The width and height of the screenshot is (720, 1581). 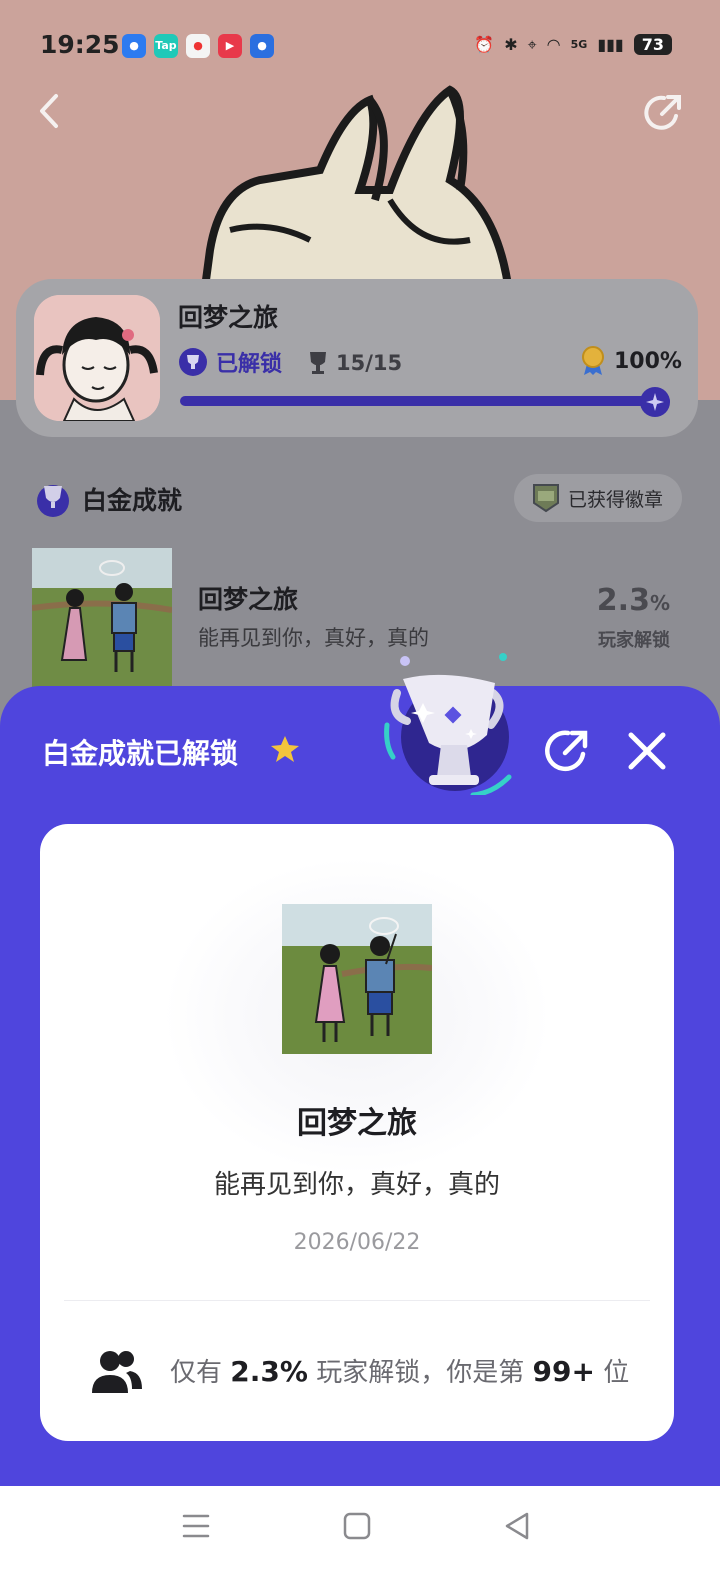 I want to click on completion-value: 100%, so click(x=648, y=361).